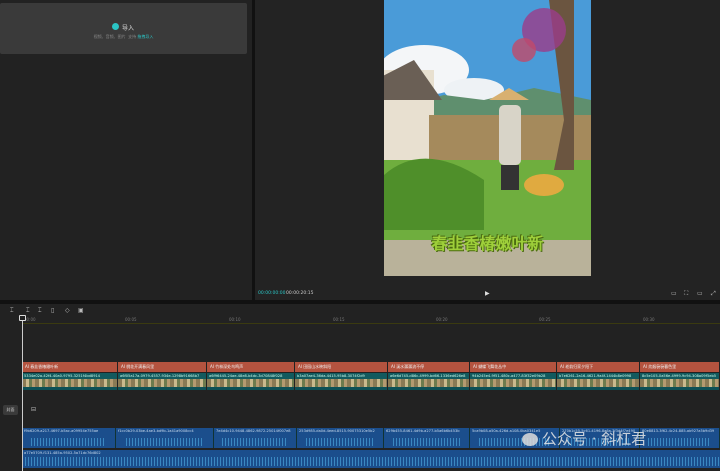 This screenshot has height=471, width=720. I want to click on clip-id: f1cc0b29-03be-4ae3-bd9b-1a41a9008cc4, so click(156, 431).